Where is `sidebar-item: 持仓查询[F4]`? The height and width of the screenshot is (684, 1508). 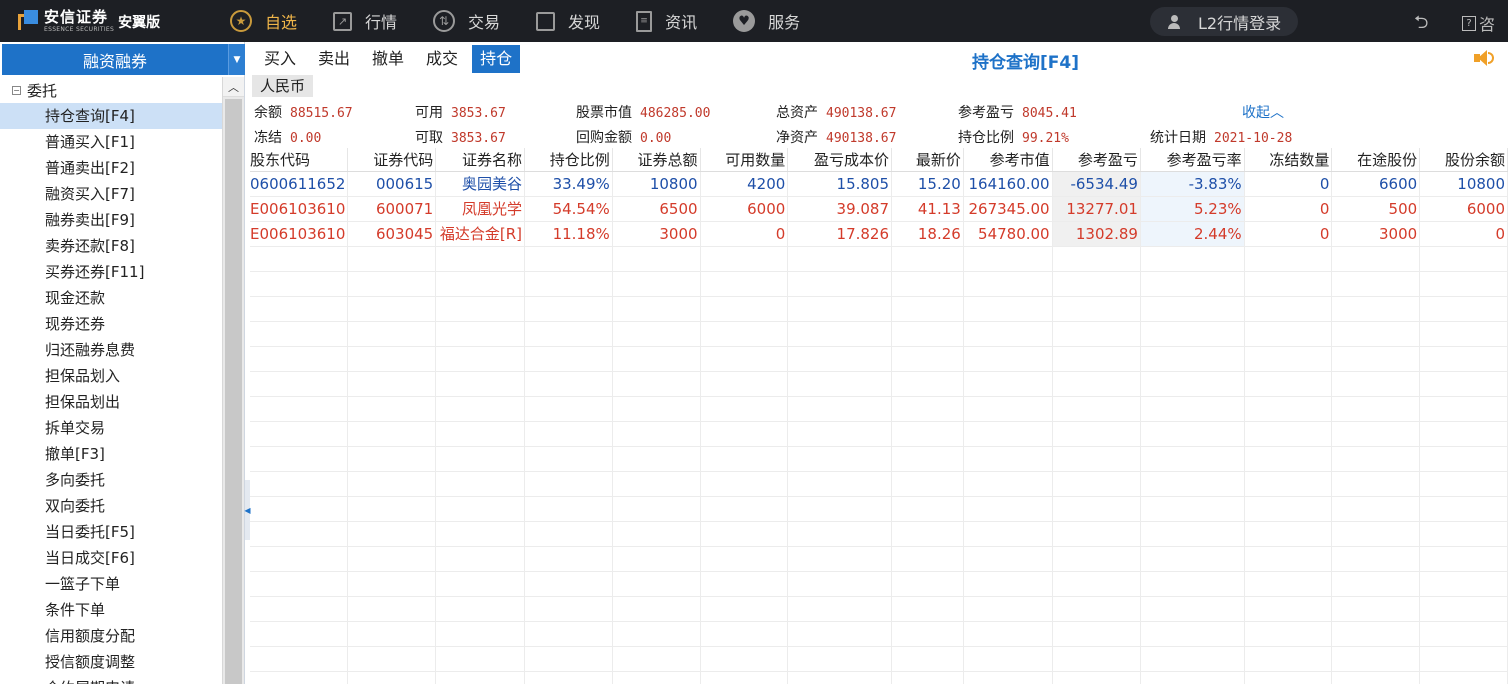
sidebar-item: 持仓查询[F4] is located at coordinates (111, 116).